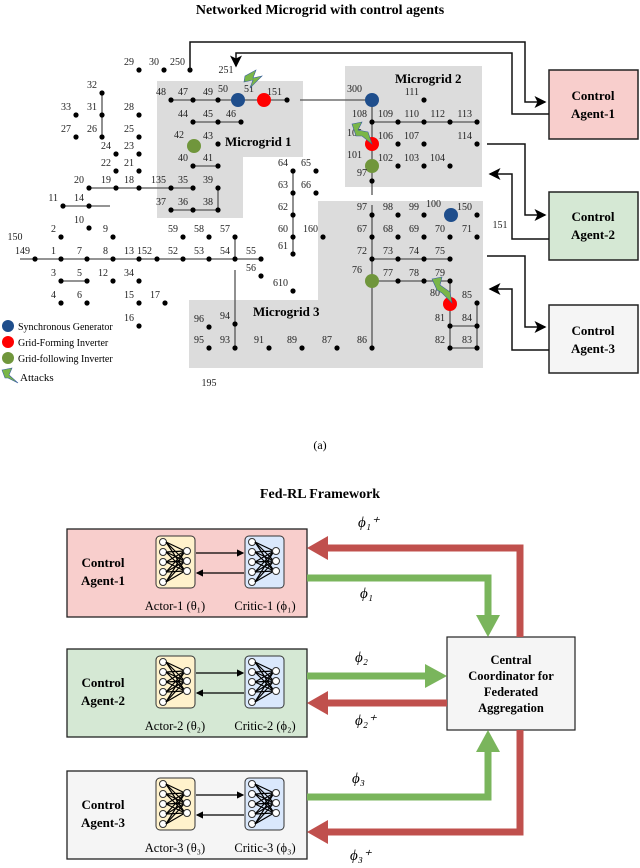 The image size is (640, 868). What do you see at coordinates (92, 107) in the screenshot?
I see `bus-label: 31` at bounding box center [92, 107].